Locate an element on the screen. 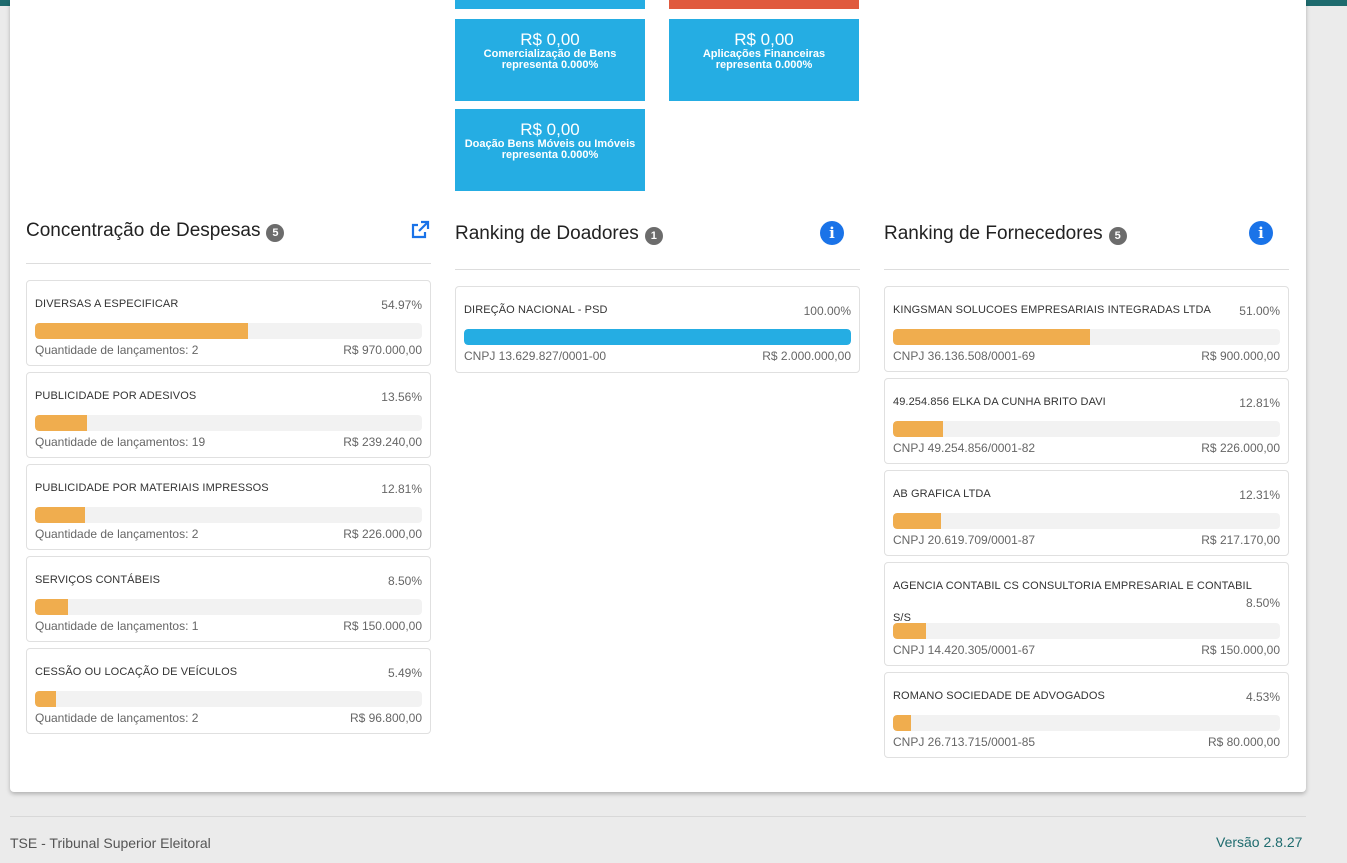 The image size is (1347, 863). despesas-title: Concentração de Despesas 5 is located at coordinates (155, 231).